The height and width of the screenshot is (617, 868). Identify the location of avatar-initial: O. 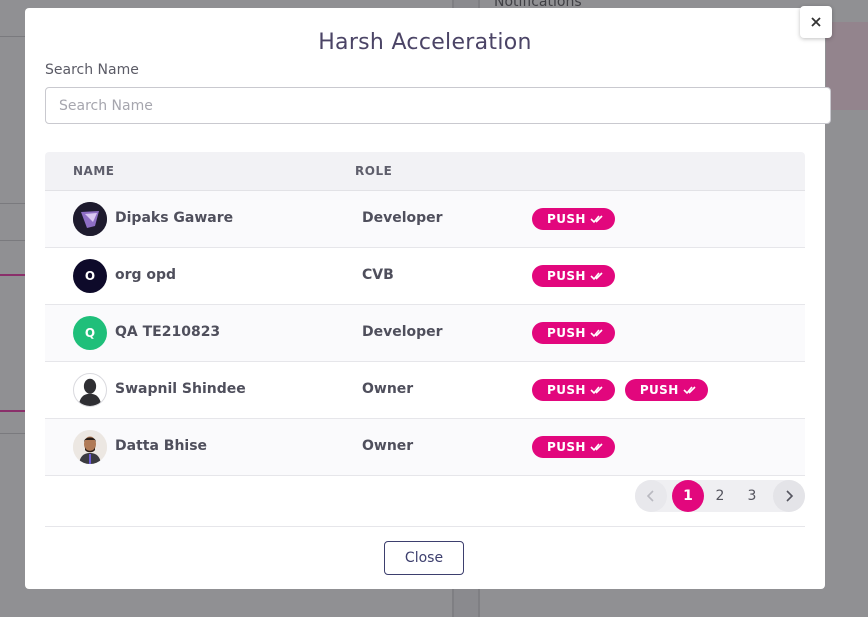
(90, 276).